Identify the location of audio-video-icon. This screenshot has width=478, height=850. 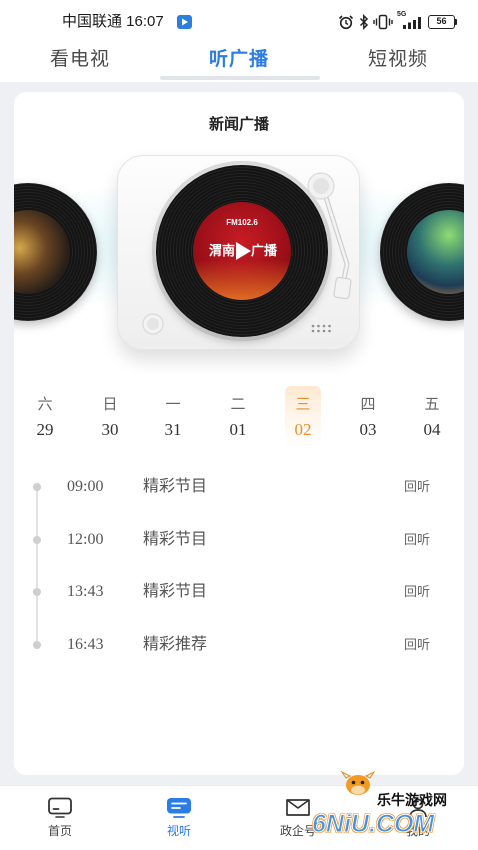
(179, 808).